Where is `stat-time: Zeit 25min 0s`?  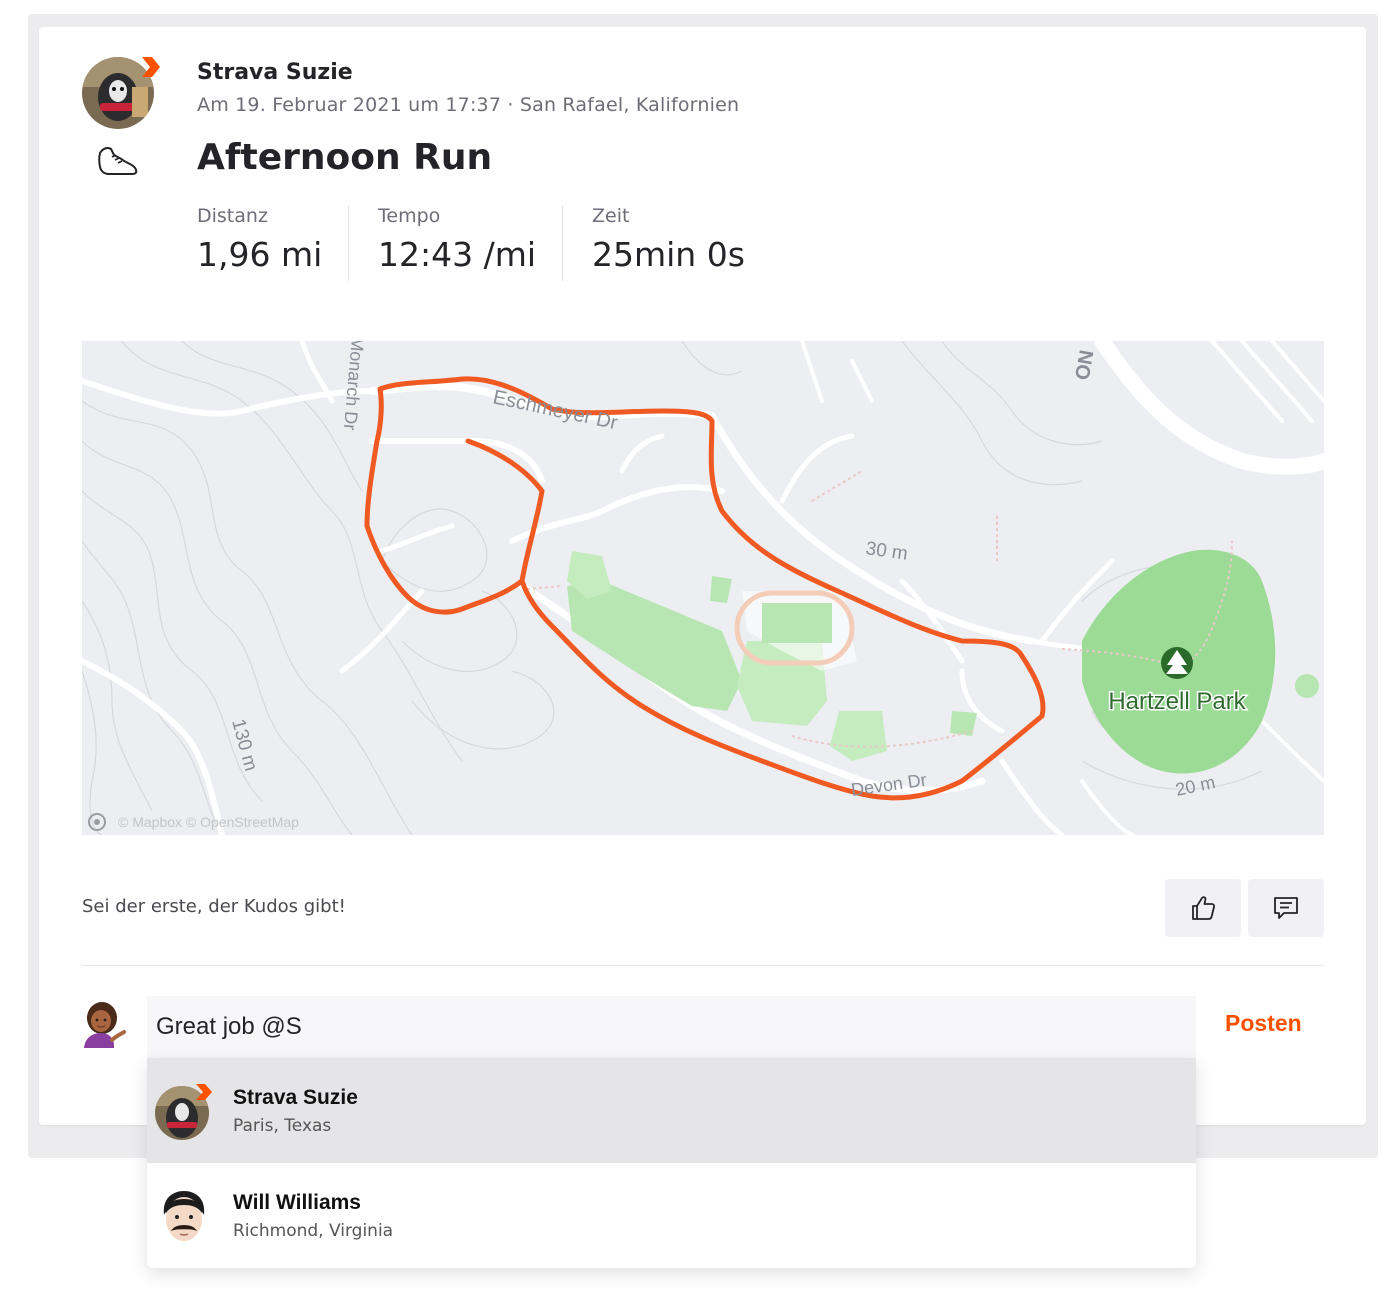
stat-time: Zeit 25min 0s is located at coordinates (668, 243).